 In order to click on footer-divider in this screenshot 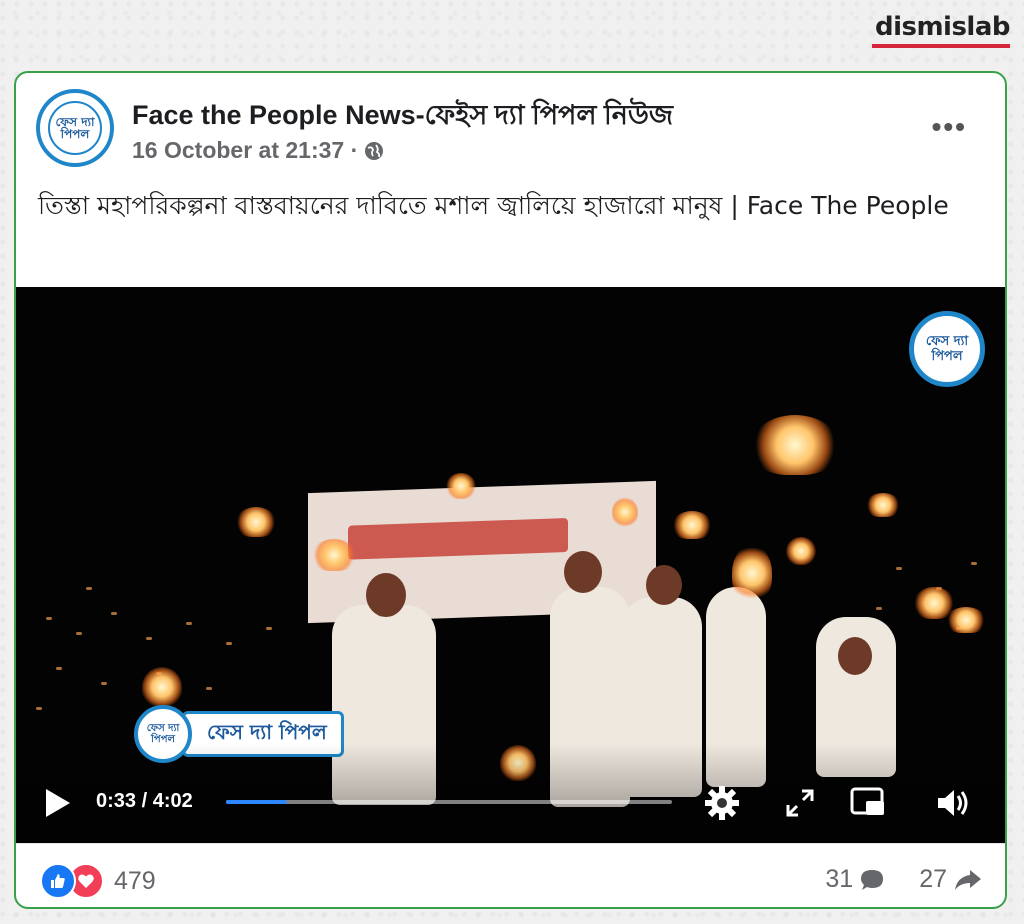, I will do `click(510, 843)`.